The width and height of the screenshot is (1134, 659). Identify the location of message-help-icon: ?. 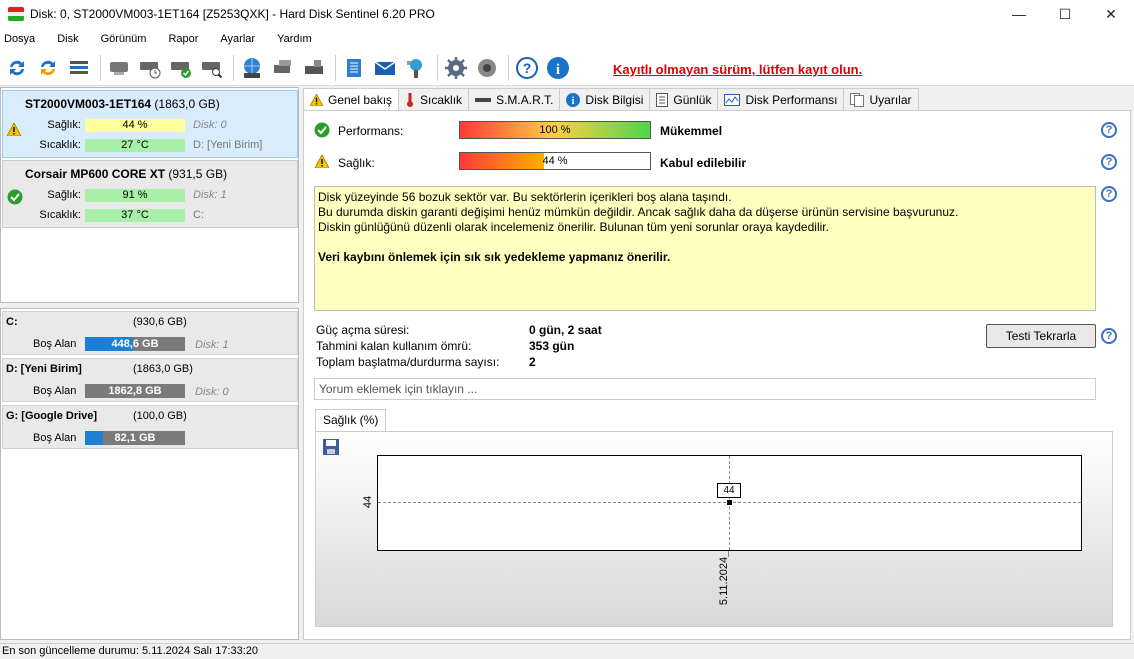
(1109, 194).